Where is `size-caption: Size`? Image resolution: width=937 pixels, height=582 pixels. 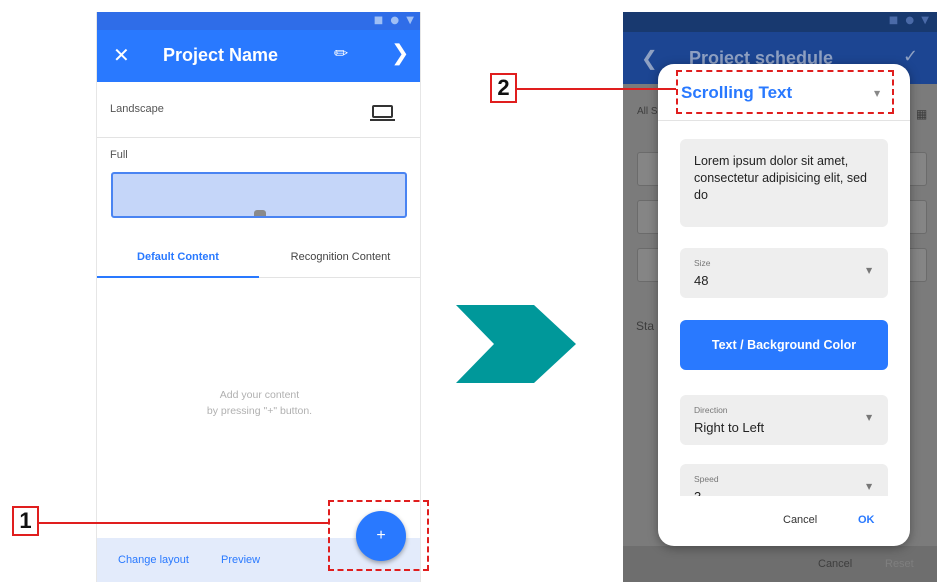
size-caption: Size is located at coordinates (702, 263).